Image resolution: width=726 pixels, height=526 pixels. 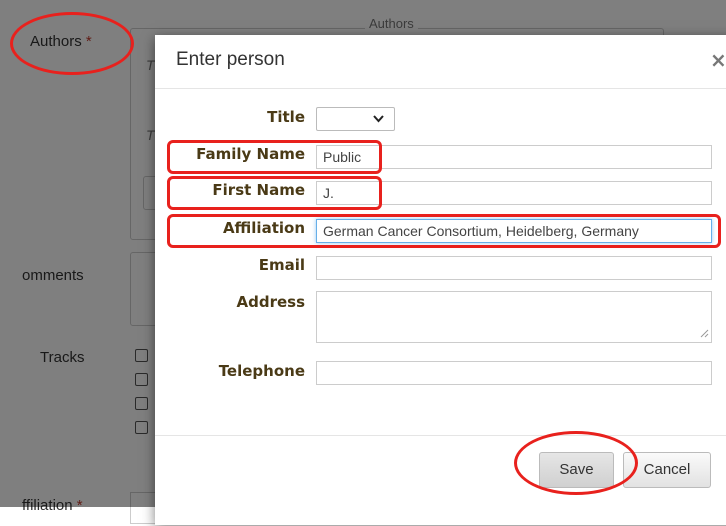 What do you see at coordinates (378, 120) in the screenshot?
I see `chevron-down-icon` at bounding box center [378, 120].